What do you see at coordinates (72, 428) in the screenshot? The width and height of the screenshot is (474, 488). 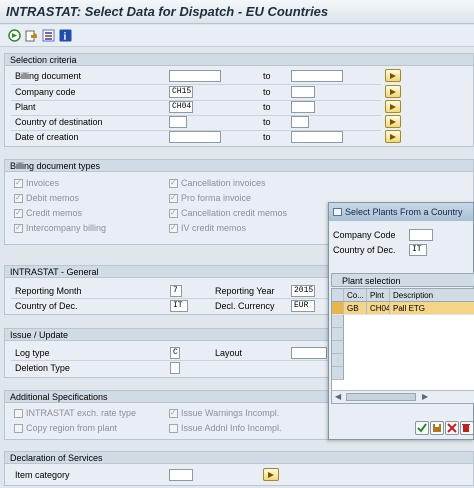 I see `copy-region-from-plant-label: Copy region from plant` at bounding box center [72, 428].